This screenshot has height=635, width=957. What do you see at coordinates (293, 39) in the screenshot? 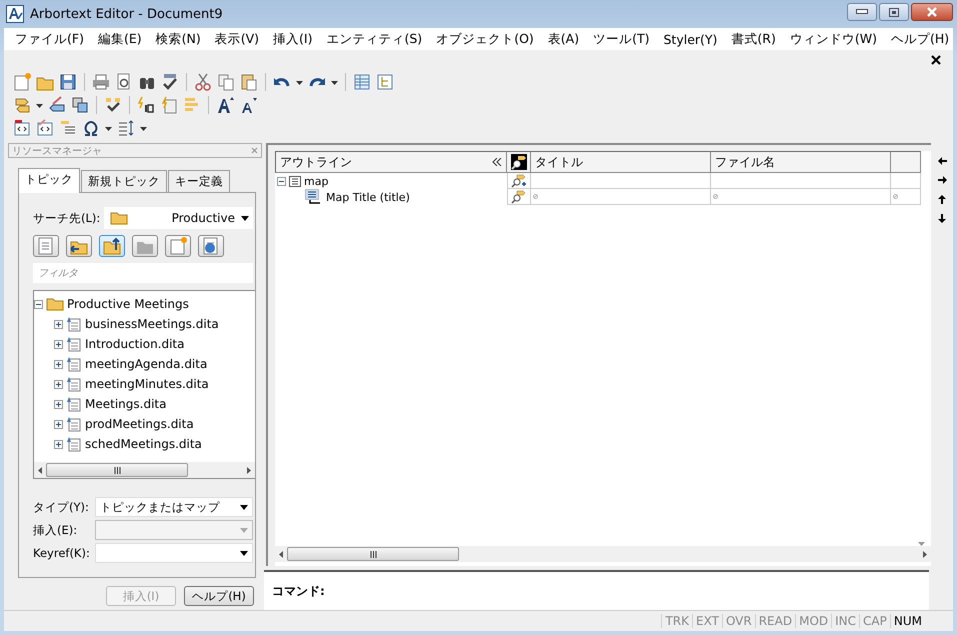
I see `menu-item: 挿入(I)` at bounding box center [293, 39].